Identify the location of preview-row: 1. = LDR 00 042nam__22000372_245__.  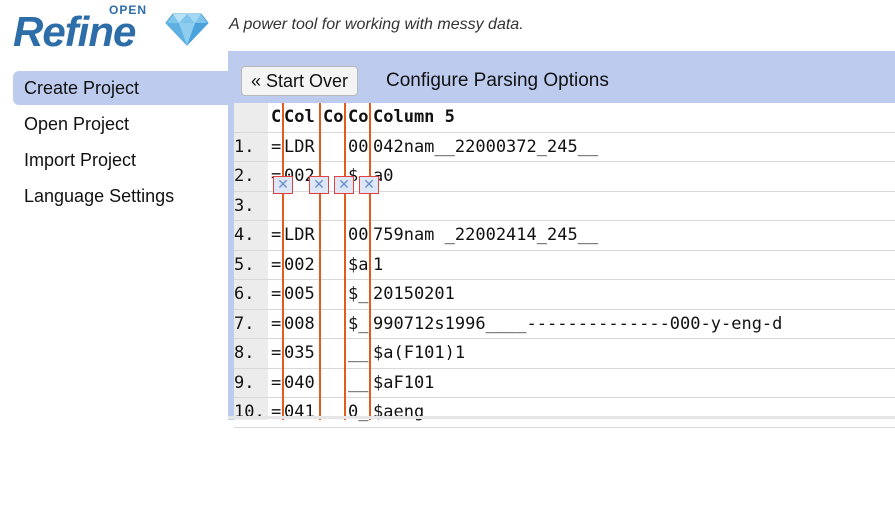
(564, 147).